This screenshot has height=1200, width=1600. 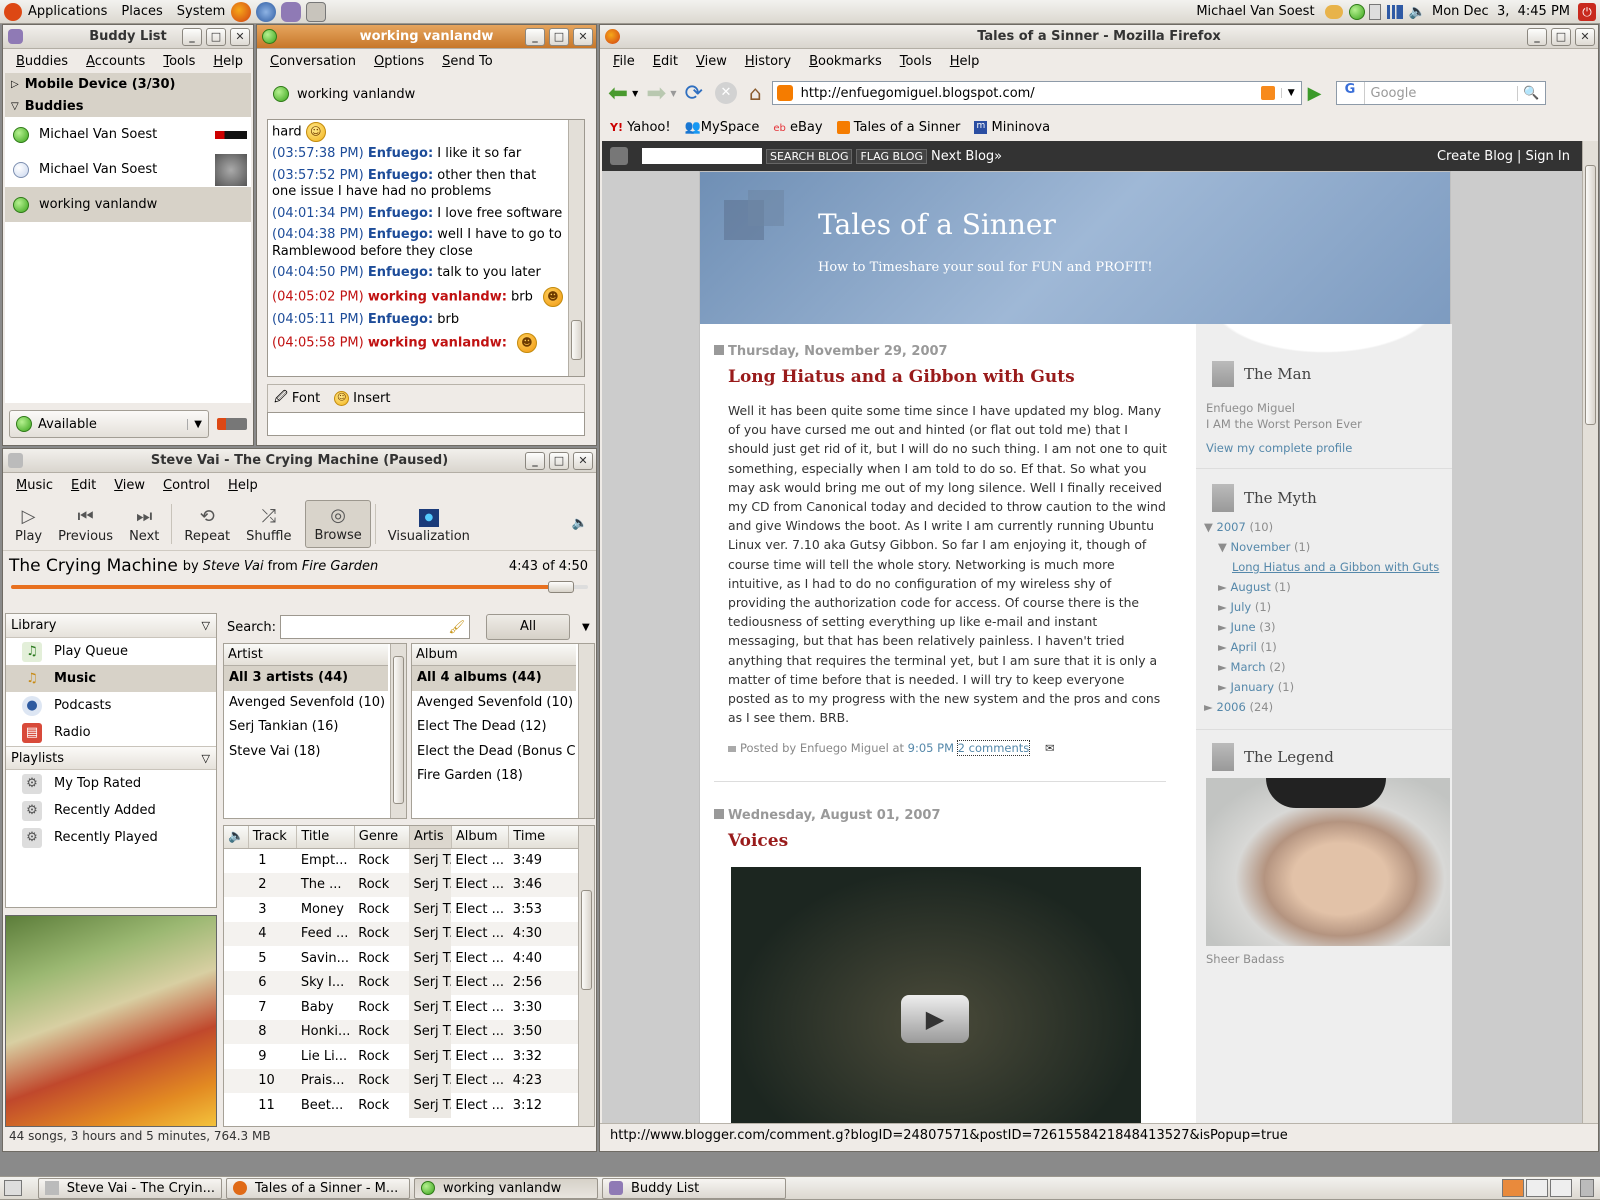 What do you see at coordinates (13, 11) in the screenshot?
I see `ubuntu-logo-icon` at bounding box center [13, 11].